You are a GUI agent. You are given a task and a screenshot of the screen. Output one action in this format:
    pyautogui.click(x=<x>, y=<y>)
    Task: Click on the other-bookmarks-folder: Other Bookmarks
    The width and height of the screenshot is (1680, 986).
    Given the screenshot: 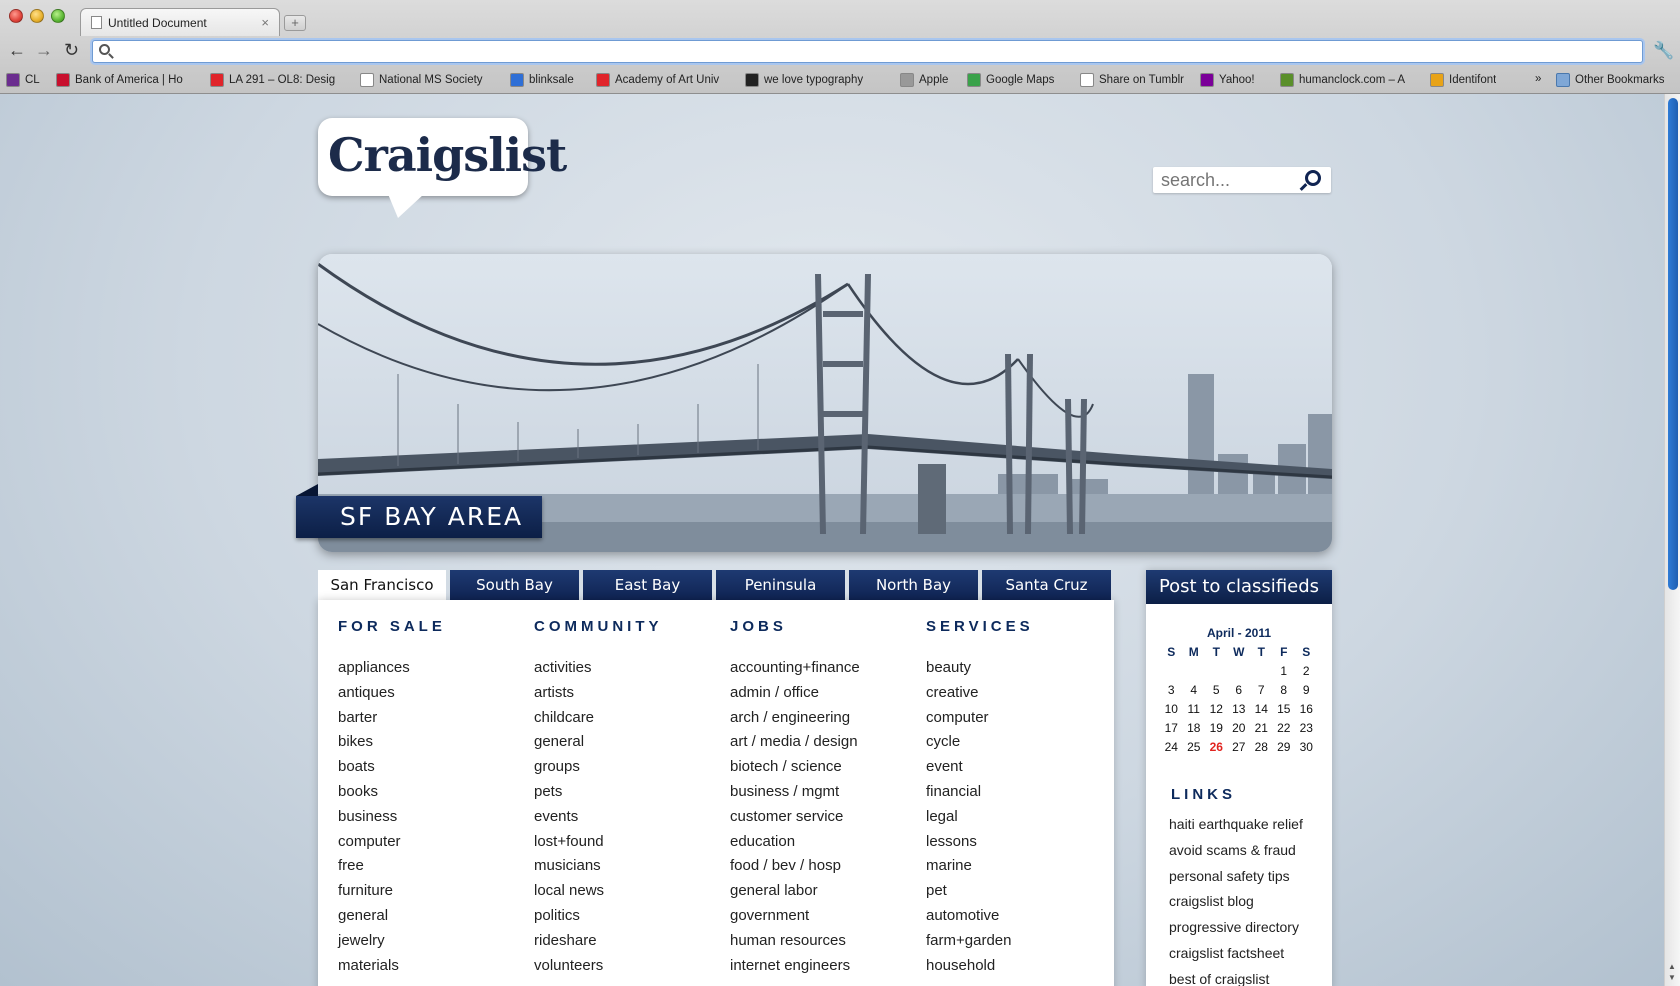 What is the action you would take?
    pyautogui.click(x=1610, y=80)
    